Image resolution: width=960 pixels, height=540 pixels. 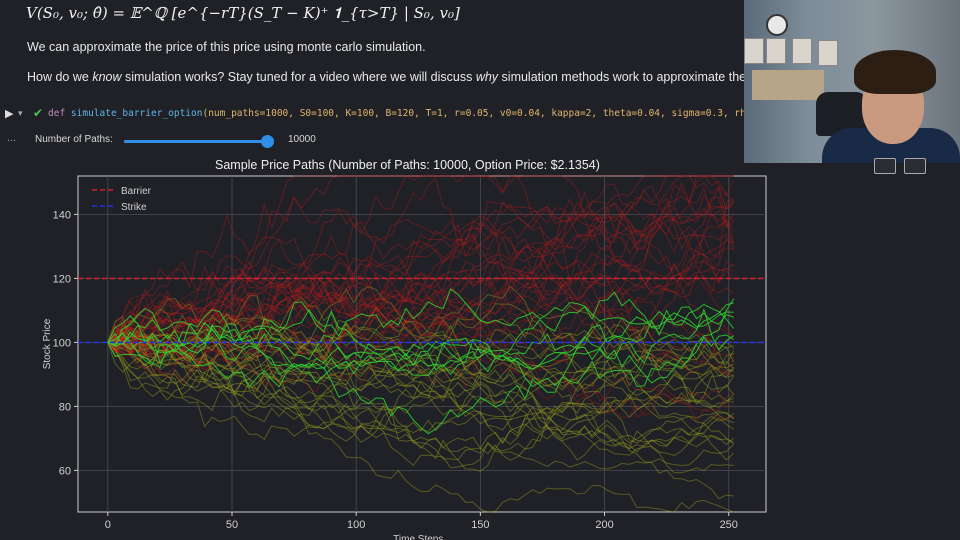 What do you see at coordinates (47, 343) in the screenshot?
I see `y-axis-label: Stock Price` at bounding box center [47, 343].